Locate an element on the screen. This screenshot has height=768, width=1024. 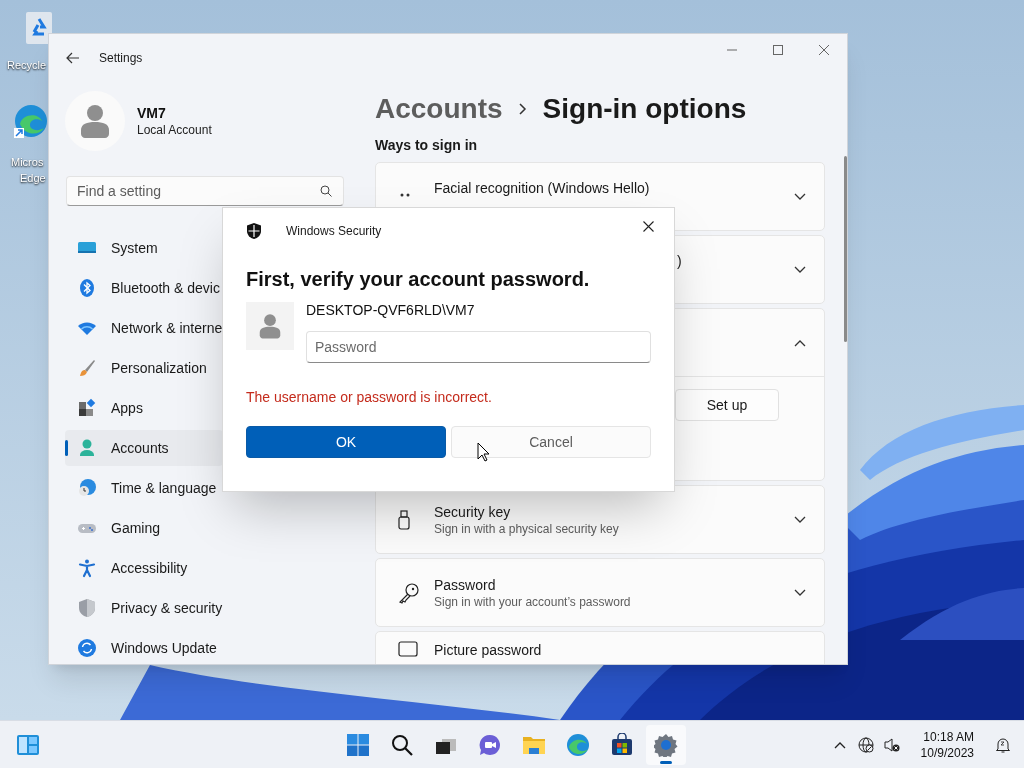
settings-card: Password Sign in with your account’s password is located at coordinates (600, 592).